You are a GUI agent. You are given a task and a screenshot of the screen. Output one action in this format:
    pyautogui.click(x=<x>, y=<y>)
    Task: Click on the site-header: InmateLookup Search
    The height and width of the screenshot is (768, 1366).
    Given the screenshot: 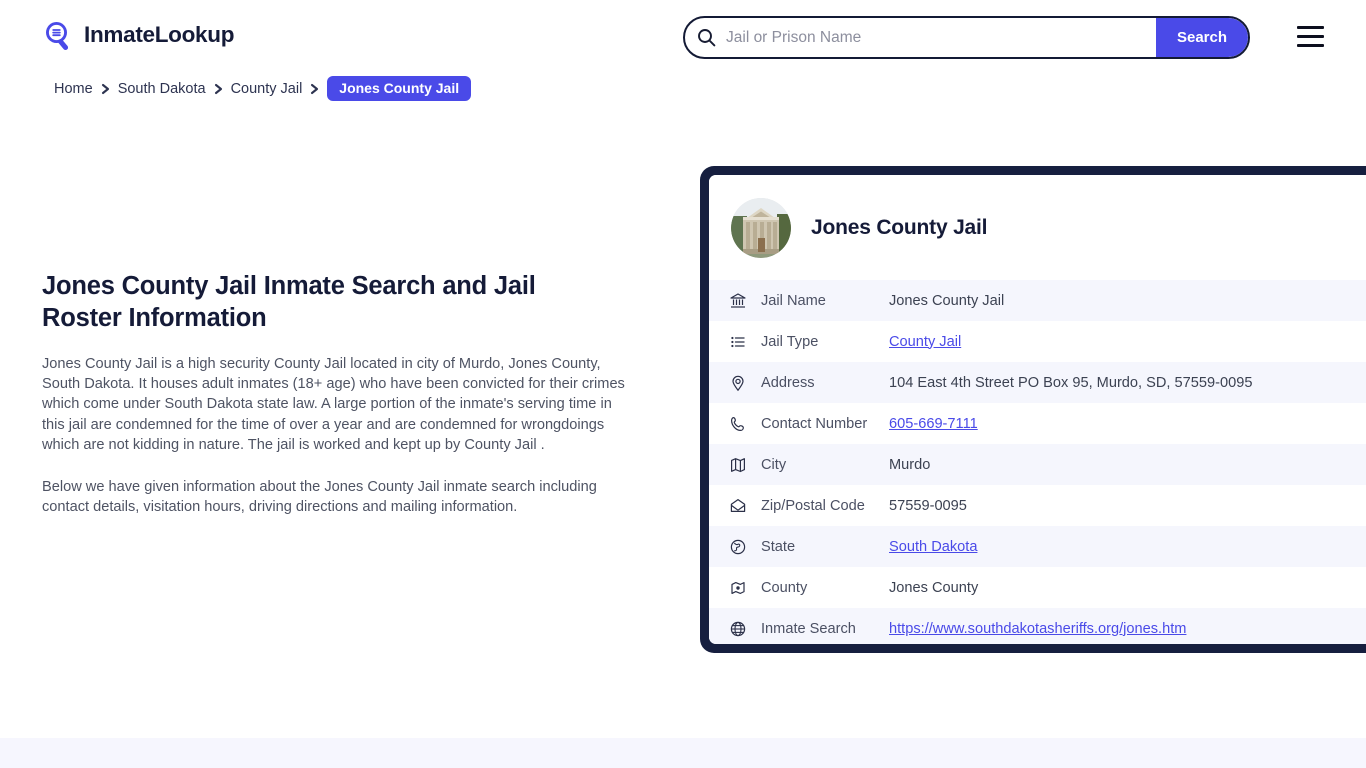 What is the action you would take?
    pyautogui.click(x=683, y=37)
    